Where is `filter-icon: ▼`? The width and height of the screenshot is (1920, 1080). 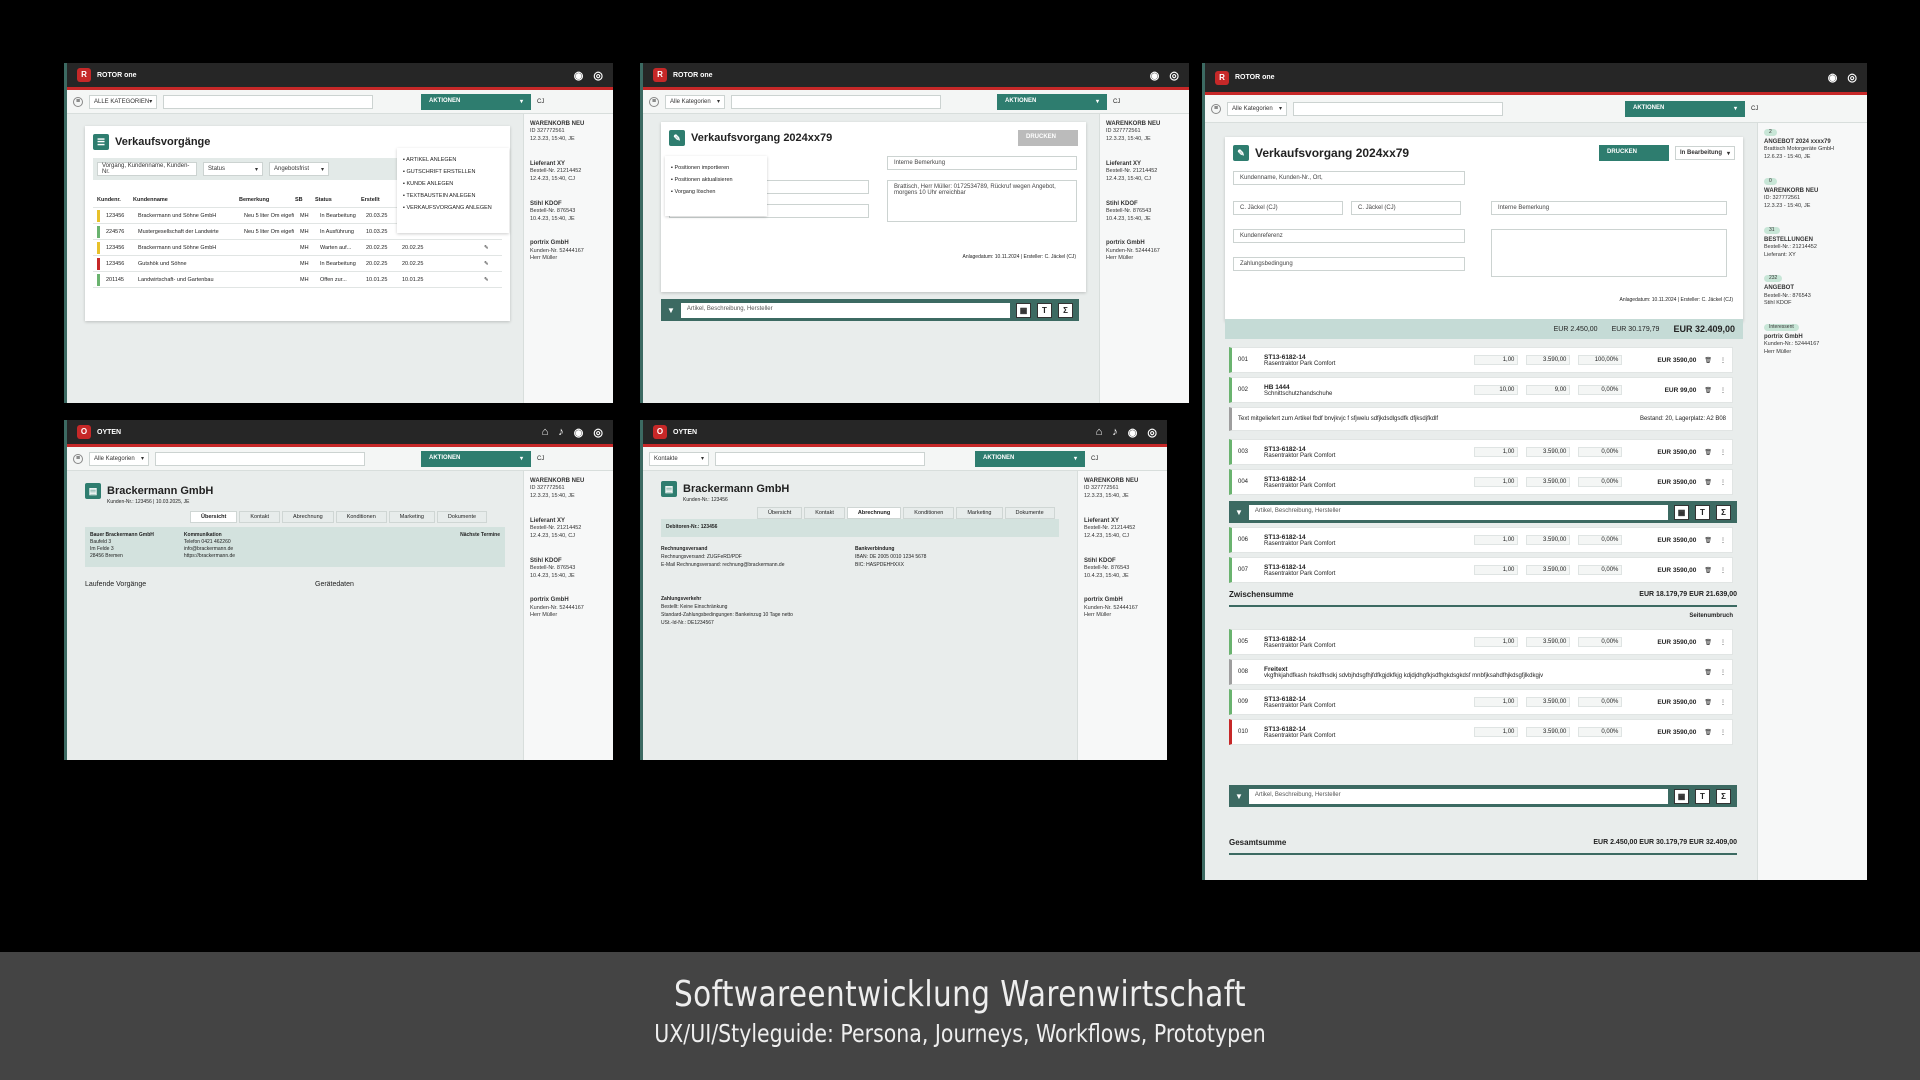 filter-icon: ▼ is located at coordinates (1239, 512).